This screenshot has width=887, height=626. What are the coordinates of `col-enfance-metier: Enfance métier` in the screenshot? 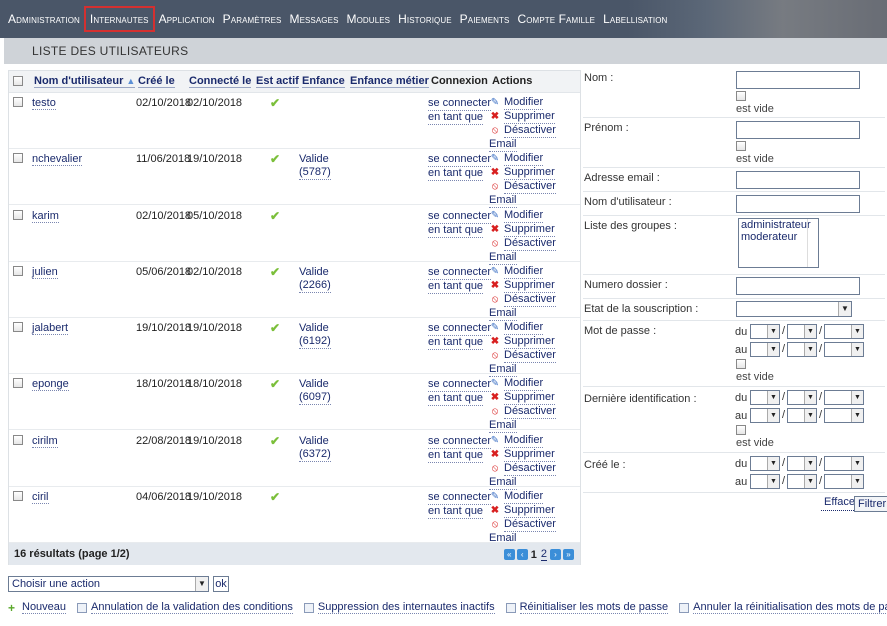 It's located at (389, 81).